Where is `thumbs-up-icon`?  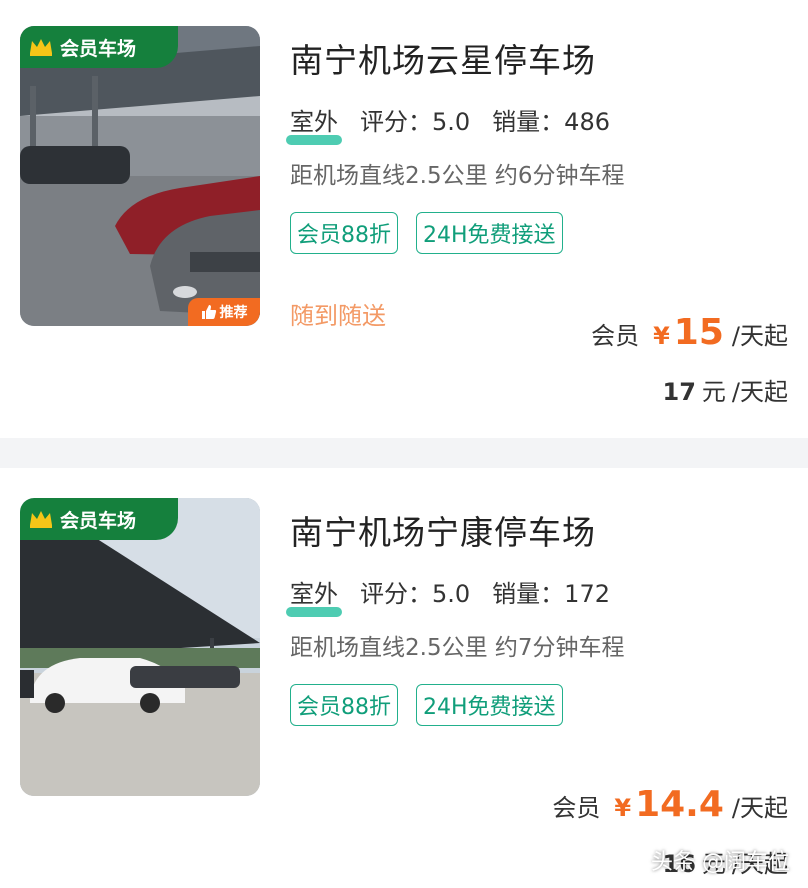
thumbs-up-icon is located at coordinates (208, 312).